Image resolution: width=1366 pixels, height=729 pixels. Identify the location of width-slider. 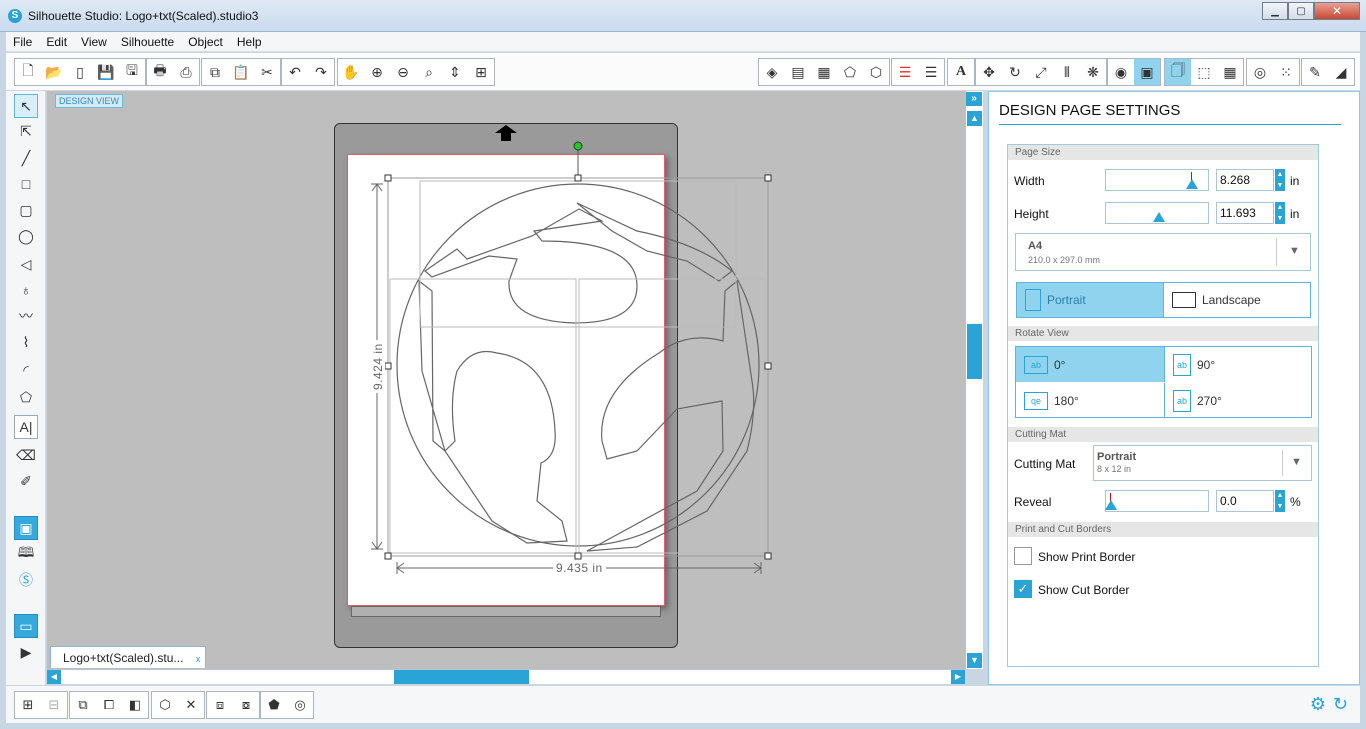
(1157, 180).